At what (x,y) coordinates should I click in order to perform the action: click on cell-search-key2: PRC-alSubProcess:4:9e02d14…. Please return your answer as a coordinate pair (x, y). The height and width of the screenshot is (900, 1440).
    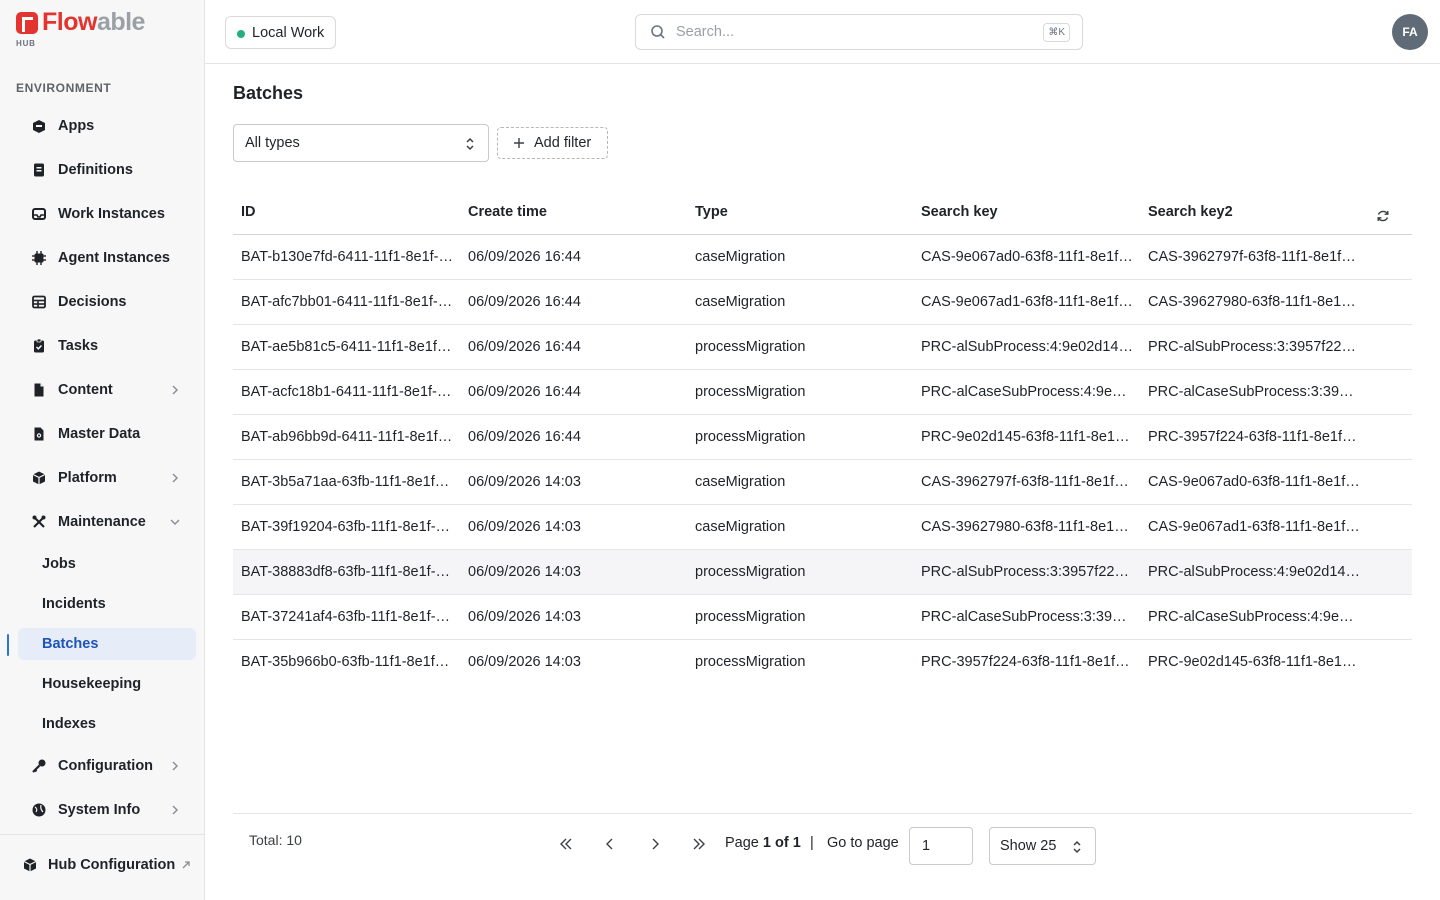
    Looking at the image, I should click on (1254, 572).